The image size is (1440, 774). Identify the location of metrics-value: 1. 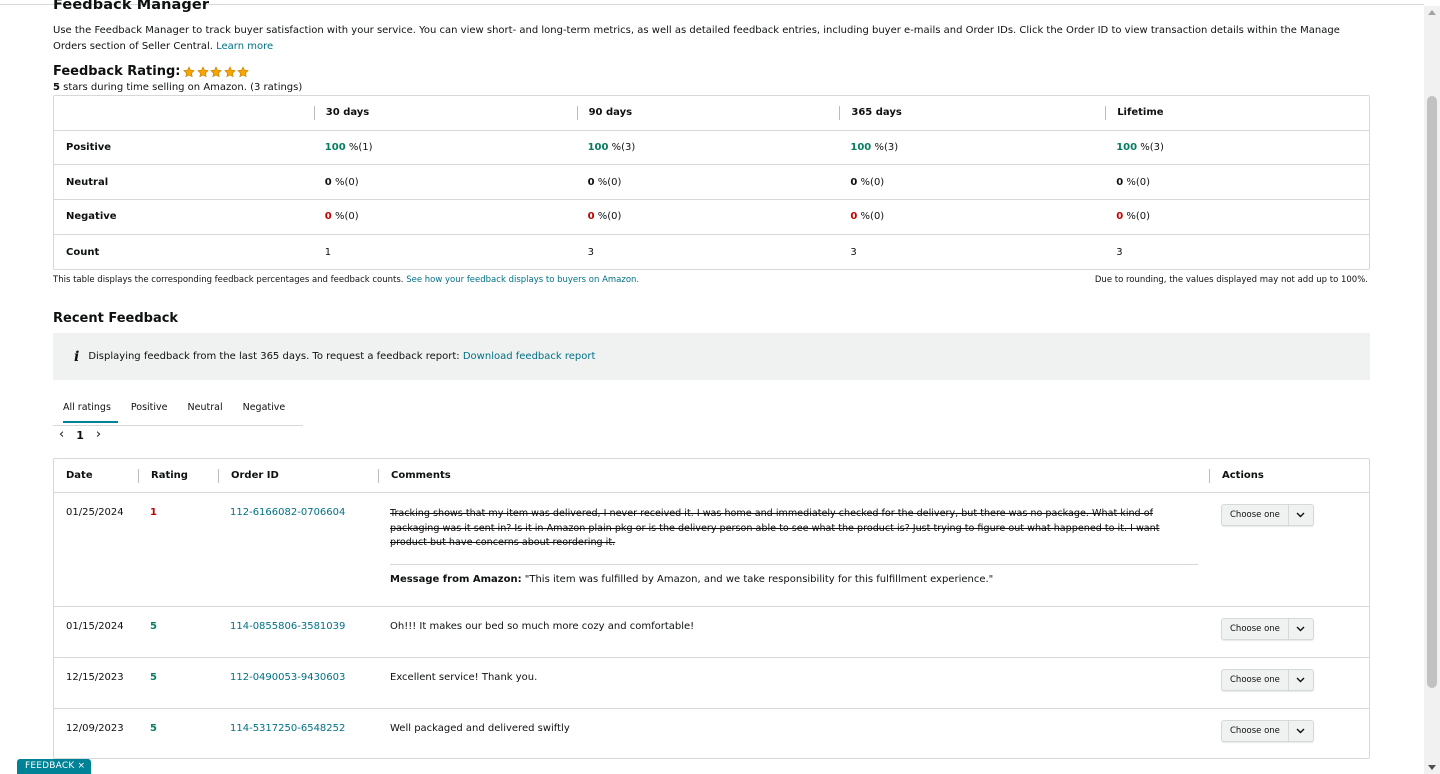
(328, 252).